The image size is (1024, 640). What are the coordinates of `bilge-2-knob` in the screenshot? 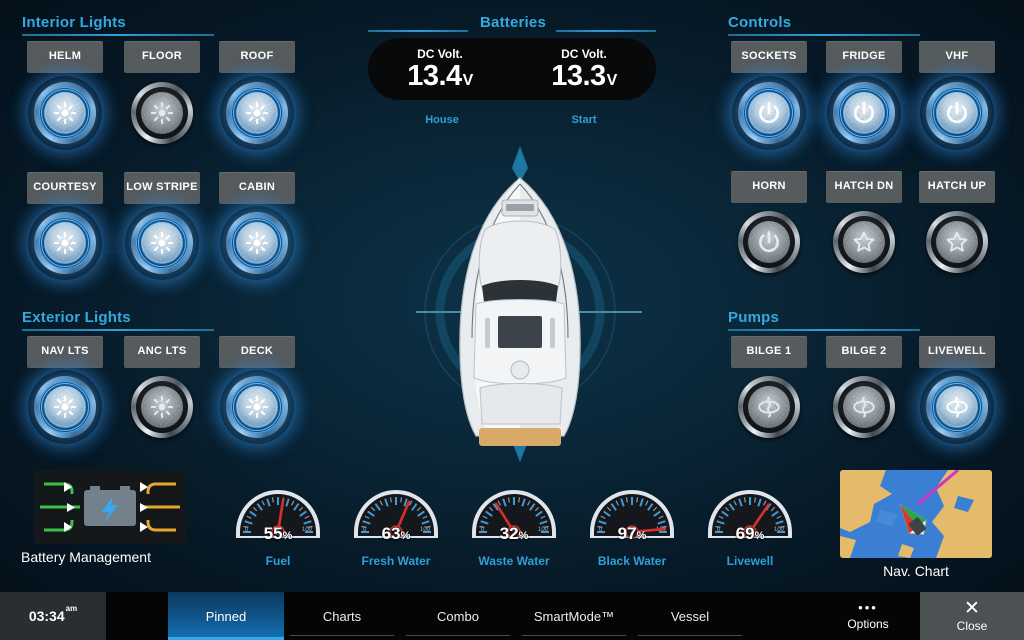 It's located at (864, 407).